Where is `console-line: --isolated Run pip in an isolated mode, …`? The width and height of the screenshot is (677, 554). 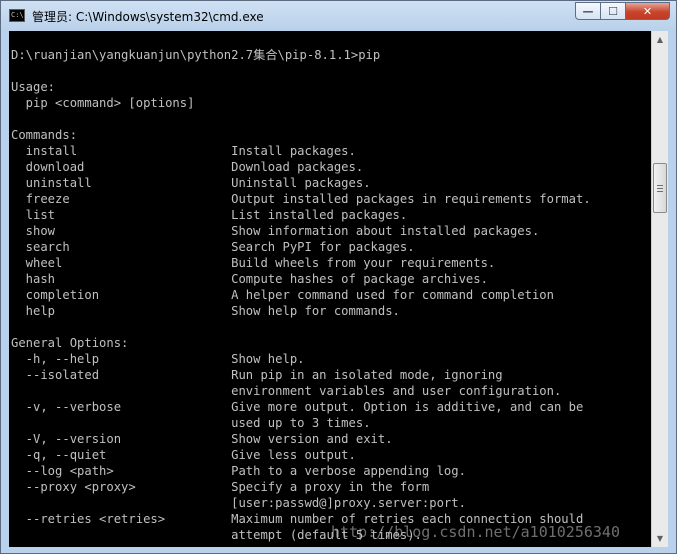
console-line: --isolated Run pip in an isolated mode, … is located at coordinates (257, 375).